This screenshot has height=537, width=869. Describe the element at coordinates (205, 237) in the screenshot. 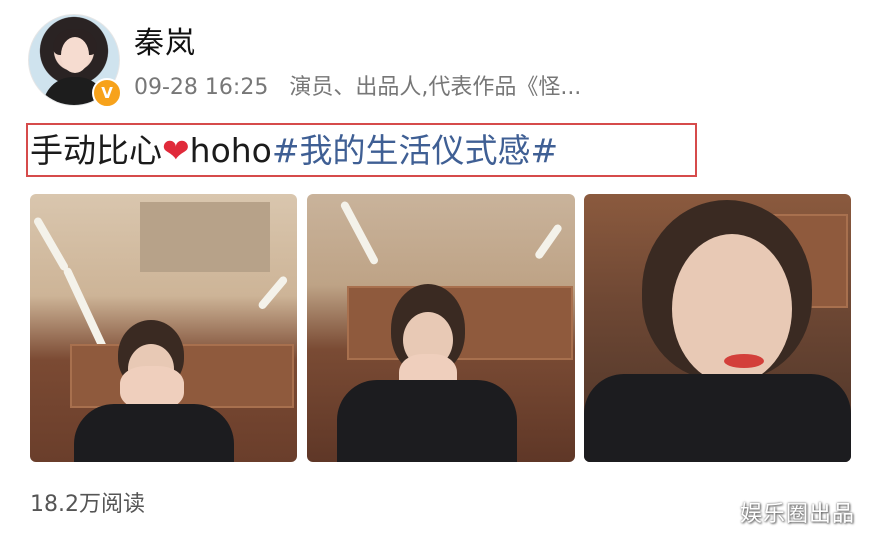

I see `ceiling-vent` at that location.